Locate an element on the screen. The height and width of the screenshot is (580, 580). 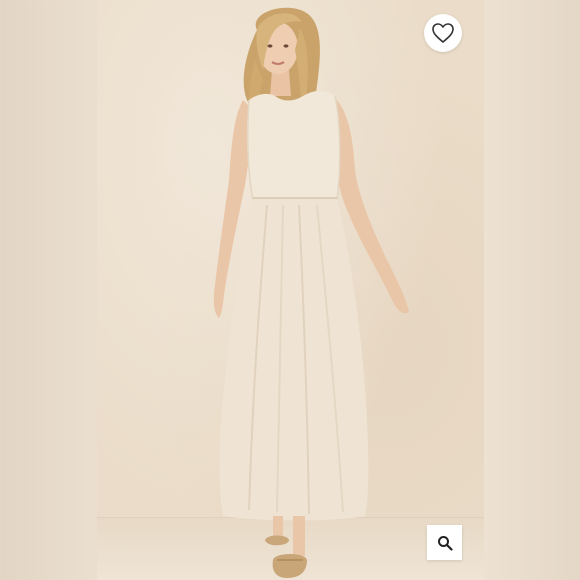
zoom-button: magnifier-icon is located at coordinates (444, 542).